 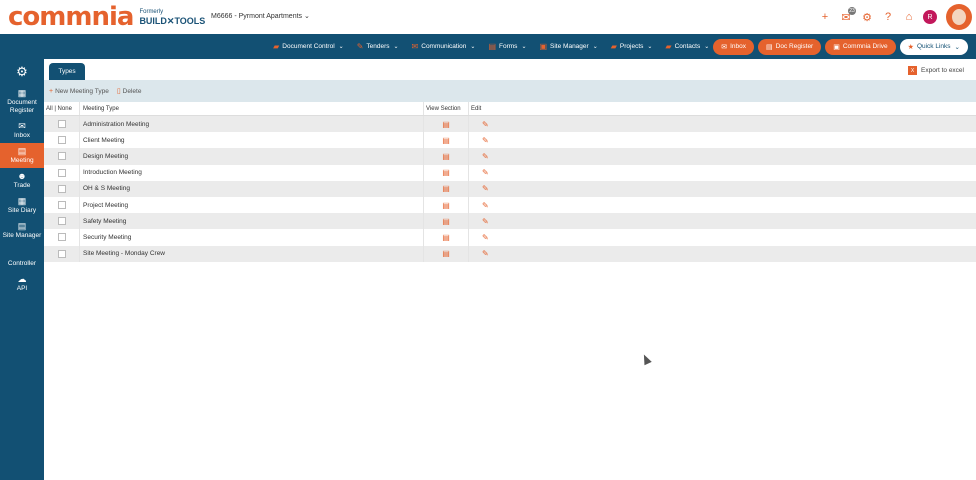 What do you see at coordinates (172, 21) in the screenshot?
I see `logo-buildtools: BUILD✕TOOLS` at bounding box center [172, 21].